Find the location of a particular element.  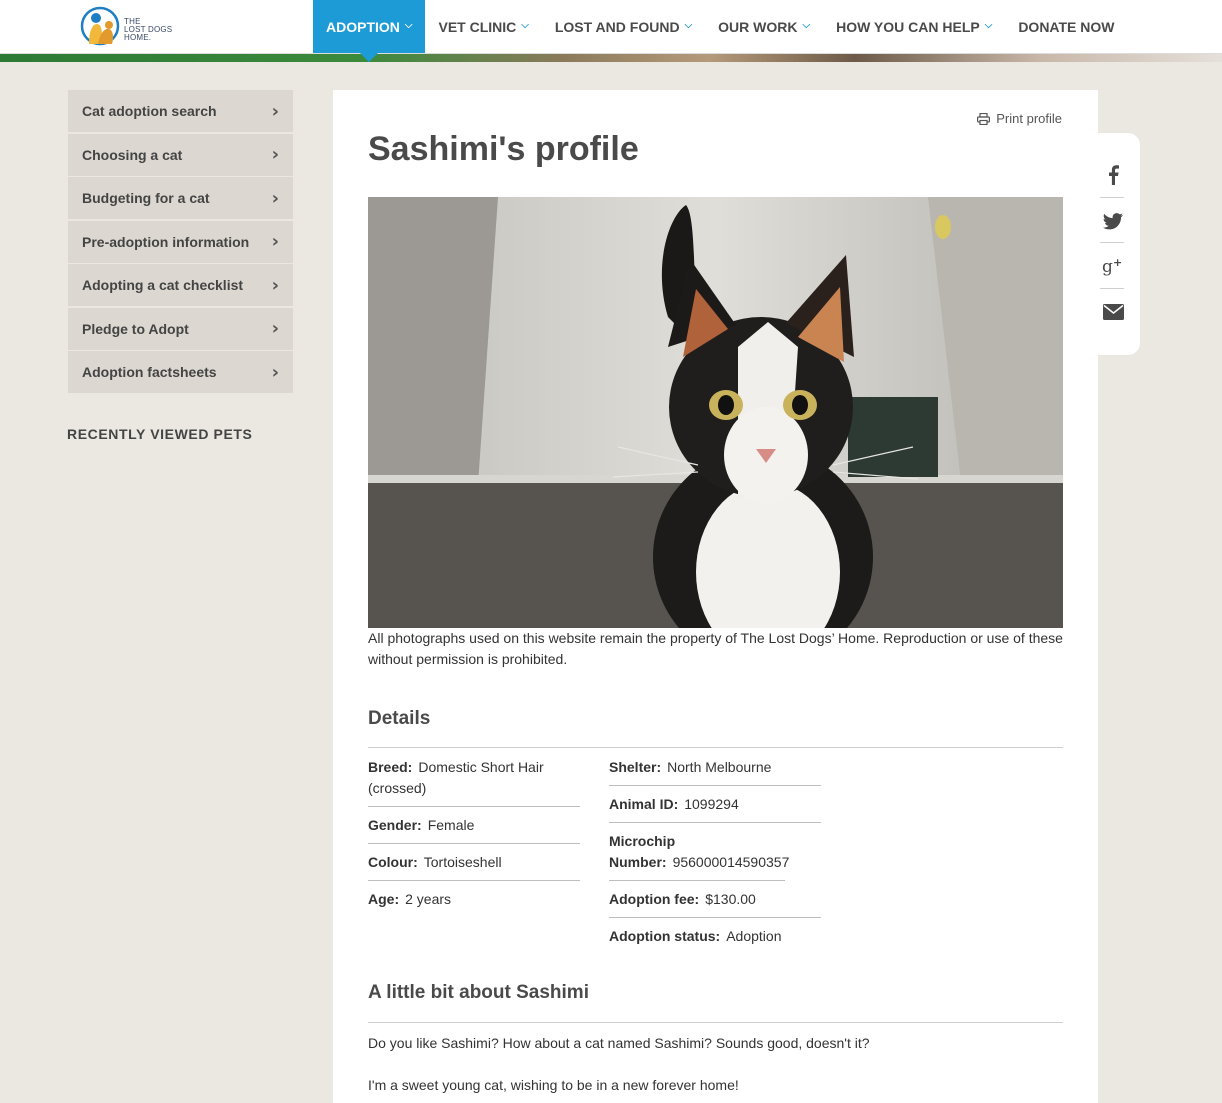

details-divider is located at coordinates (715, 747).